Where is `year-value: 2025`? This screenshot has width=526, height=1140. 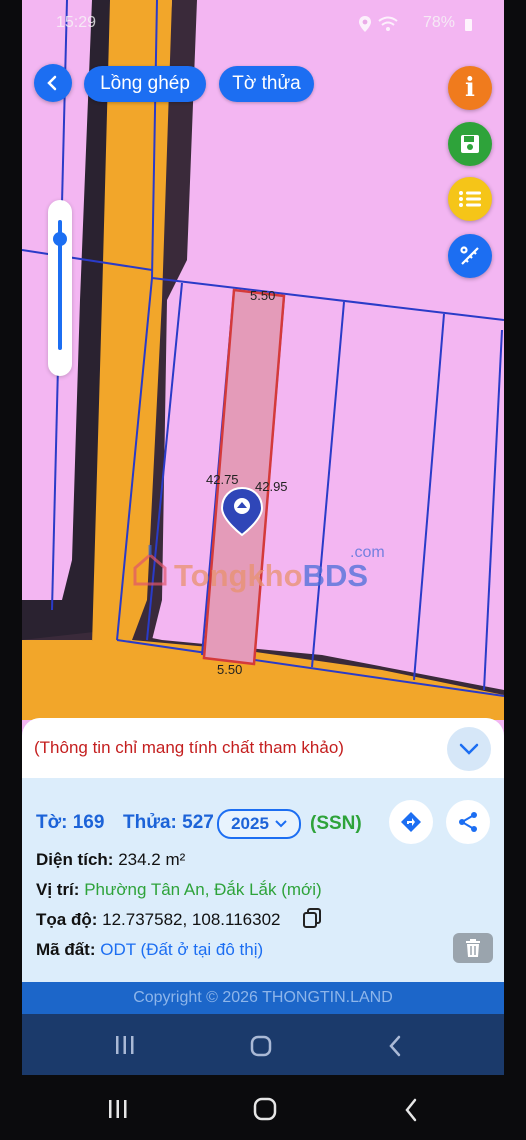 year-value: 2025 is located at coordinates (250, 823).